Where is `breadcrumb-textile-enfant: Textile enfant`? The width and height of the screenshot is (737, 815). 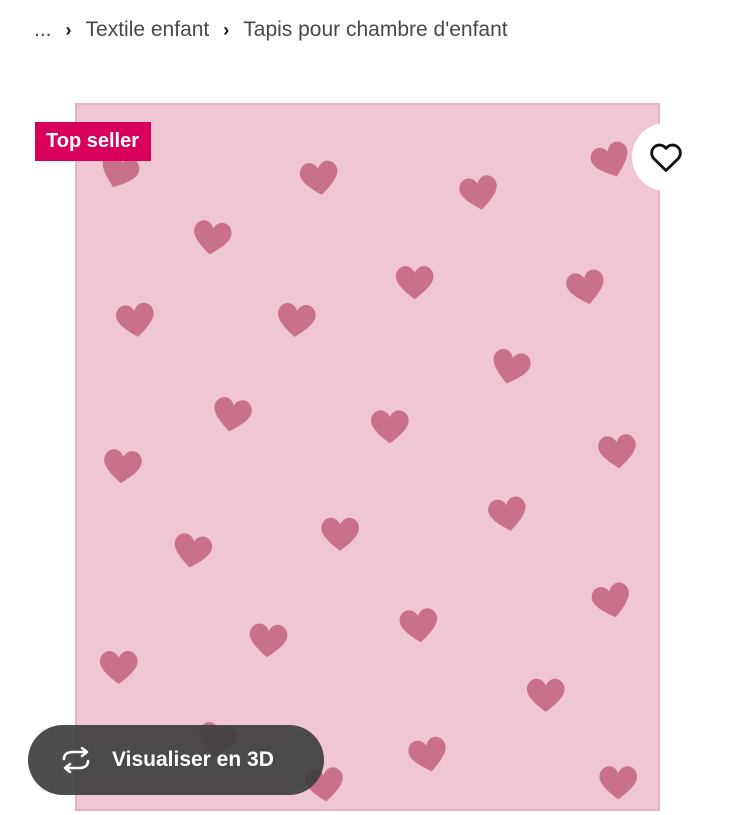
breadcrumb-textile-enfant: Textile enfant is located at coordinates (148, 30).